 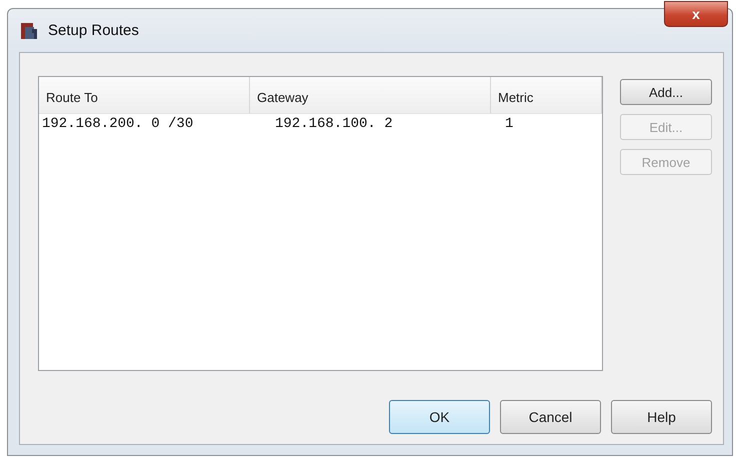 What do you see at coordinates (696, 14) in the screenshot?
I see `close-button: x` at bounding box center [696, 14].